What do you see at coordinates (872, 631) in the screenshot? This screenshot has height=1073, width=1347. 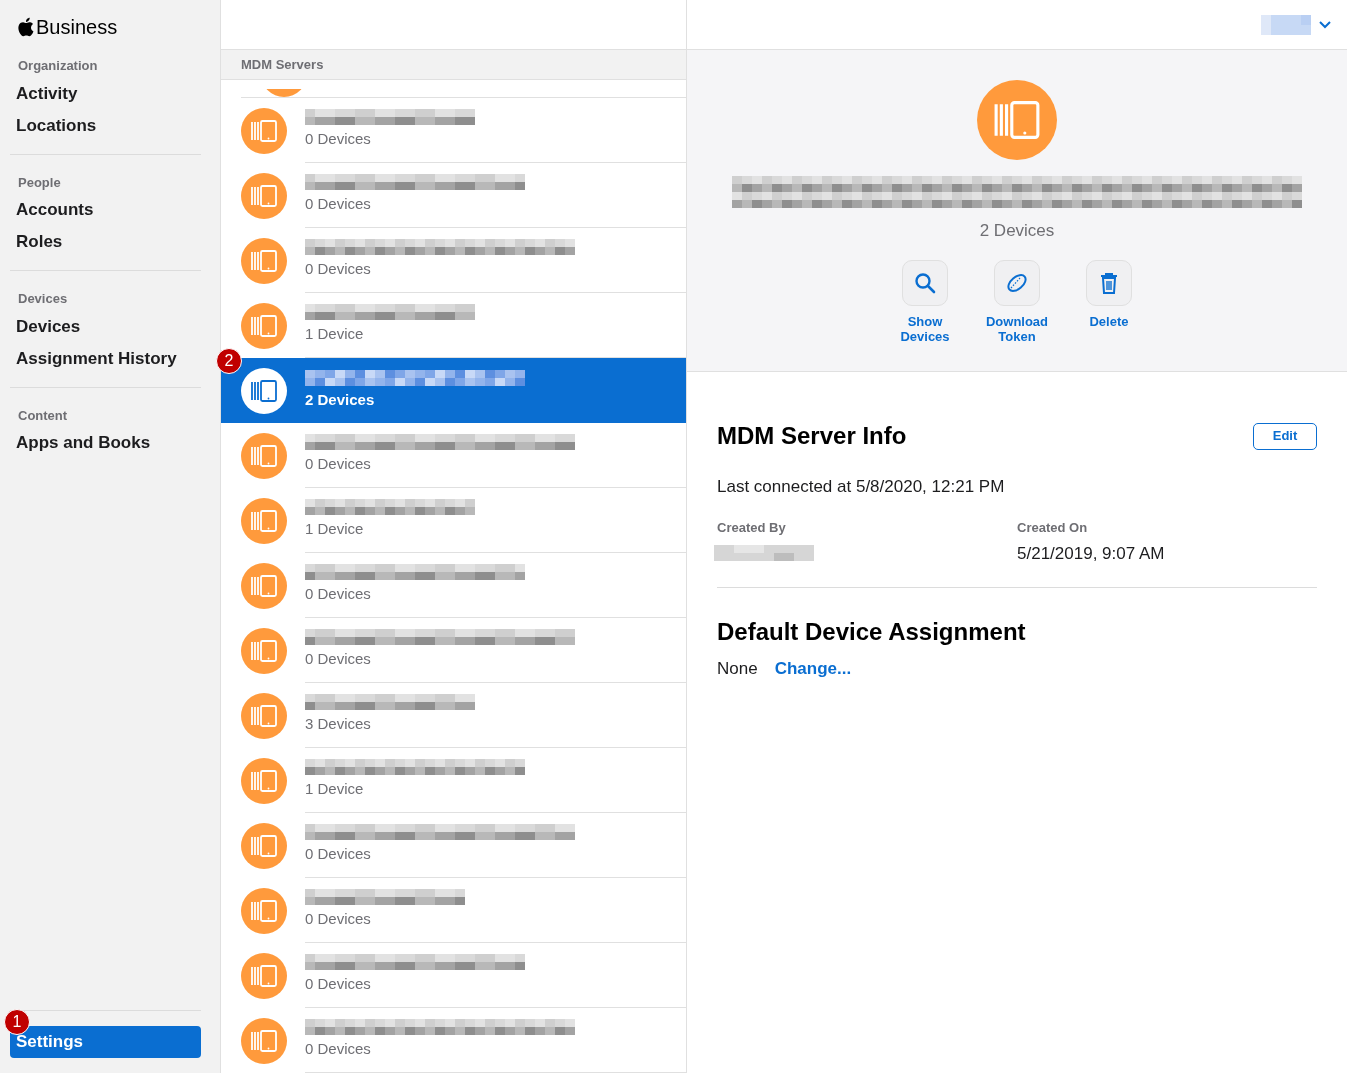 I see `section-heading: Default Device Assignment` at bounding box center [872, 631].